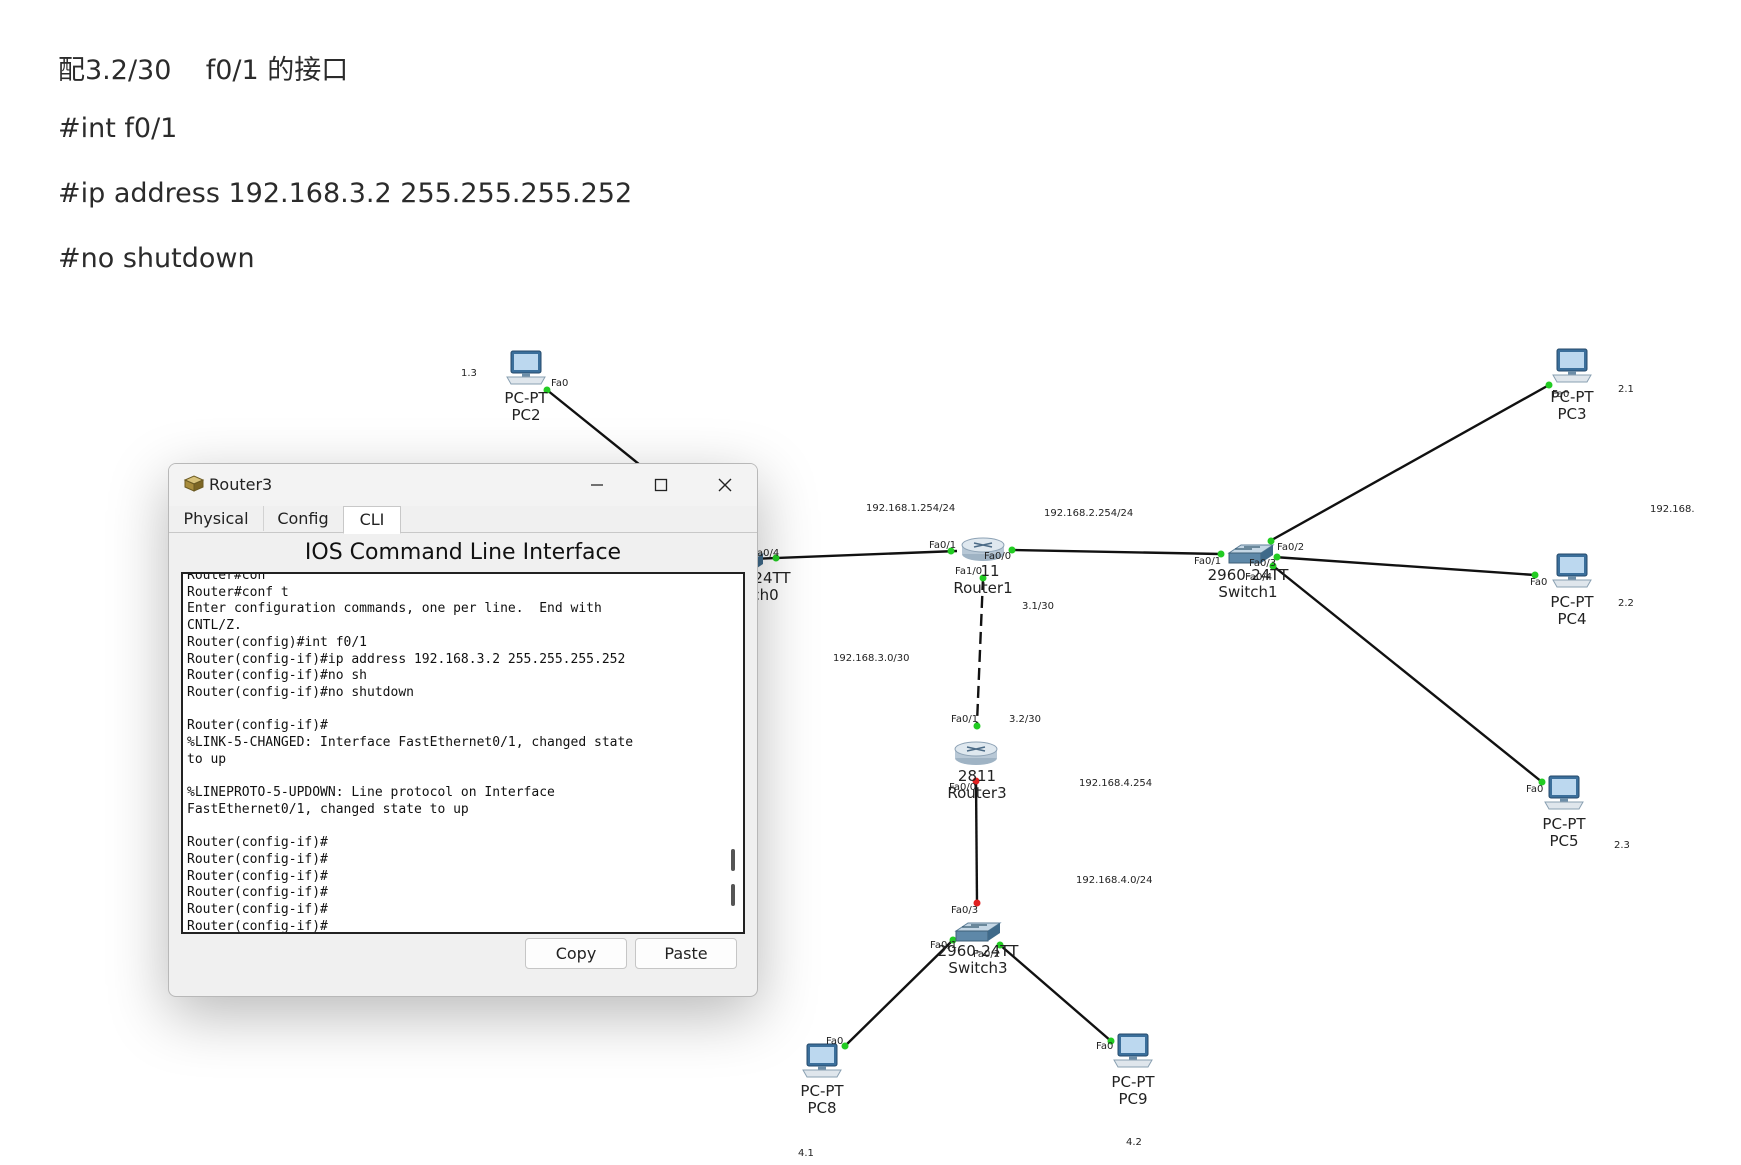 Image resolution: width=1741 pixels, height=1165 pixels. I want to click on switch3-name: Switch3, so click(977, 968).